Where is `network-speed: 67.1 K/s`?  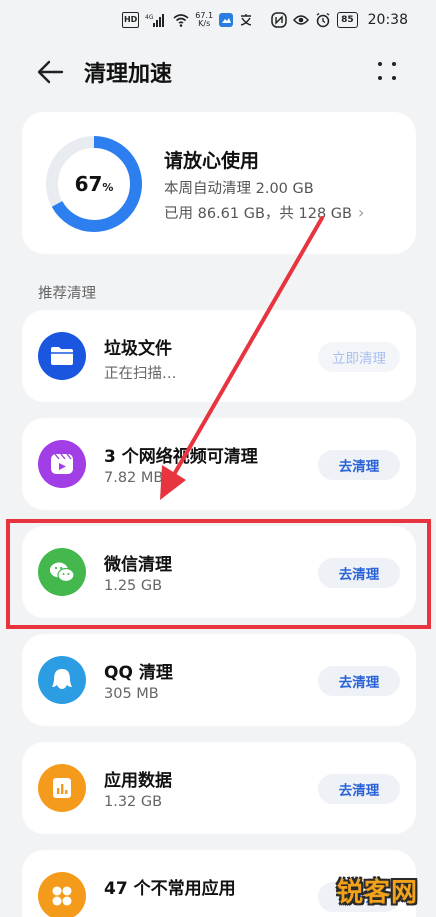 network-speed: 67.1 K/s is located at coordinates (204, 19).